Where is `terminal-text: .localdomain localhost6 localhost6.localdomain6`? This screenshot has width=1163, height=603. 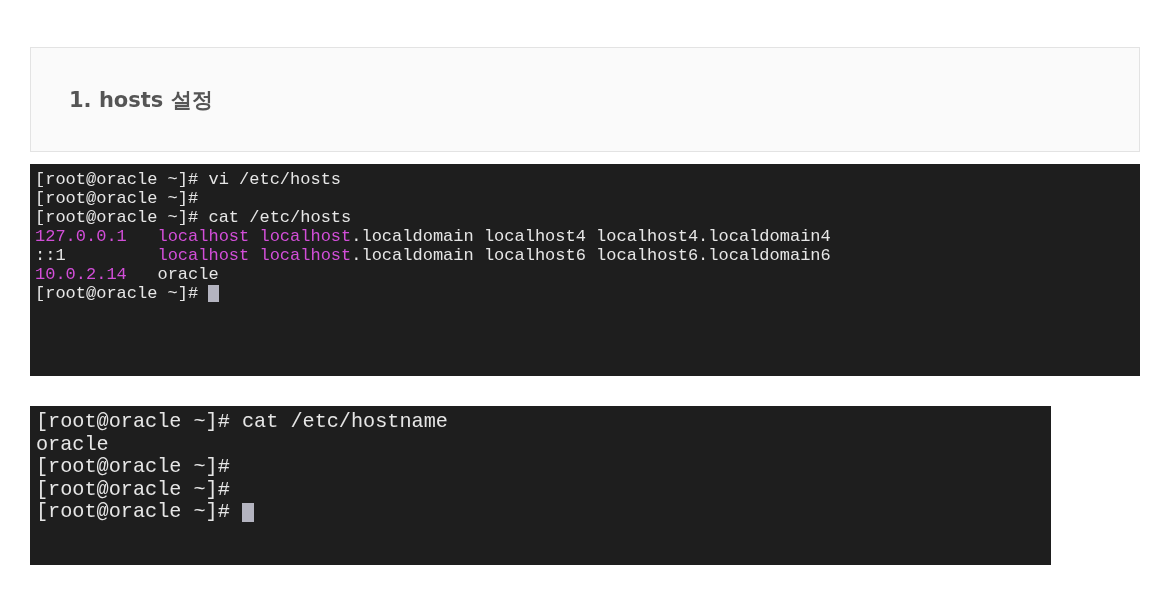
terminal-text: .localdomain localhost6 localhost6.localdomain6 is located at coordinates (591, 255).